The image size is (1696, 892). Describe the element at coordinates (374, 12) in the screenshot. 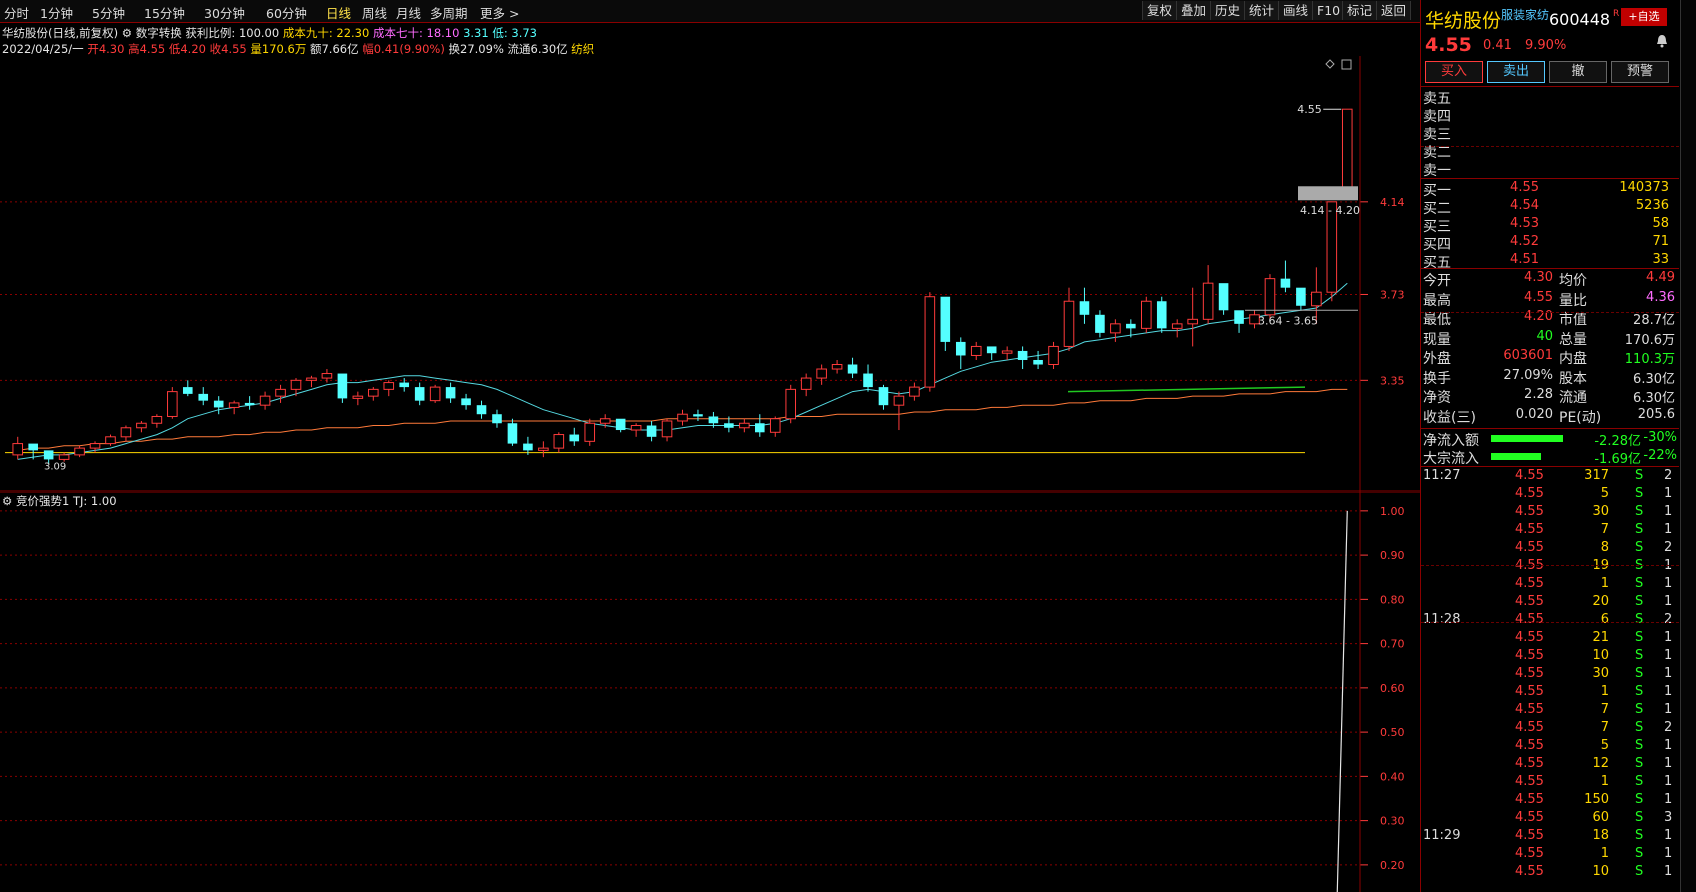

I see `tf-weekly: 周线` at that location.